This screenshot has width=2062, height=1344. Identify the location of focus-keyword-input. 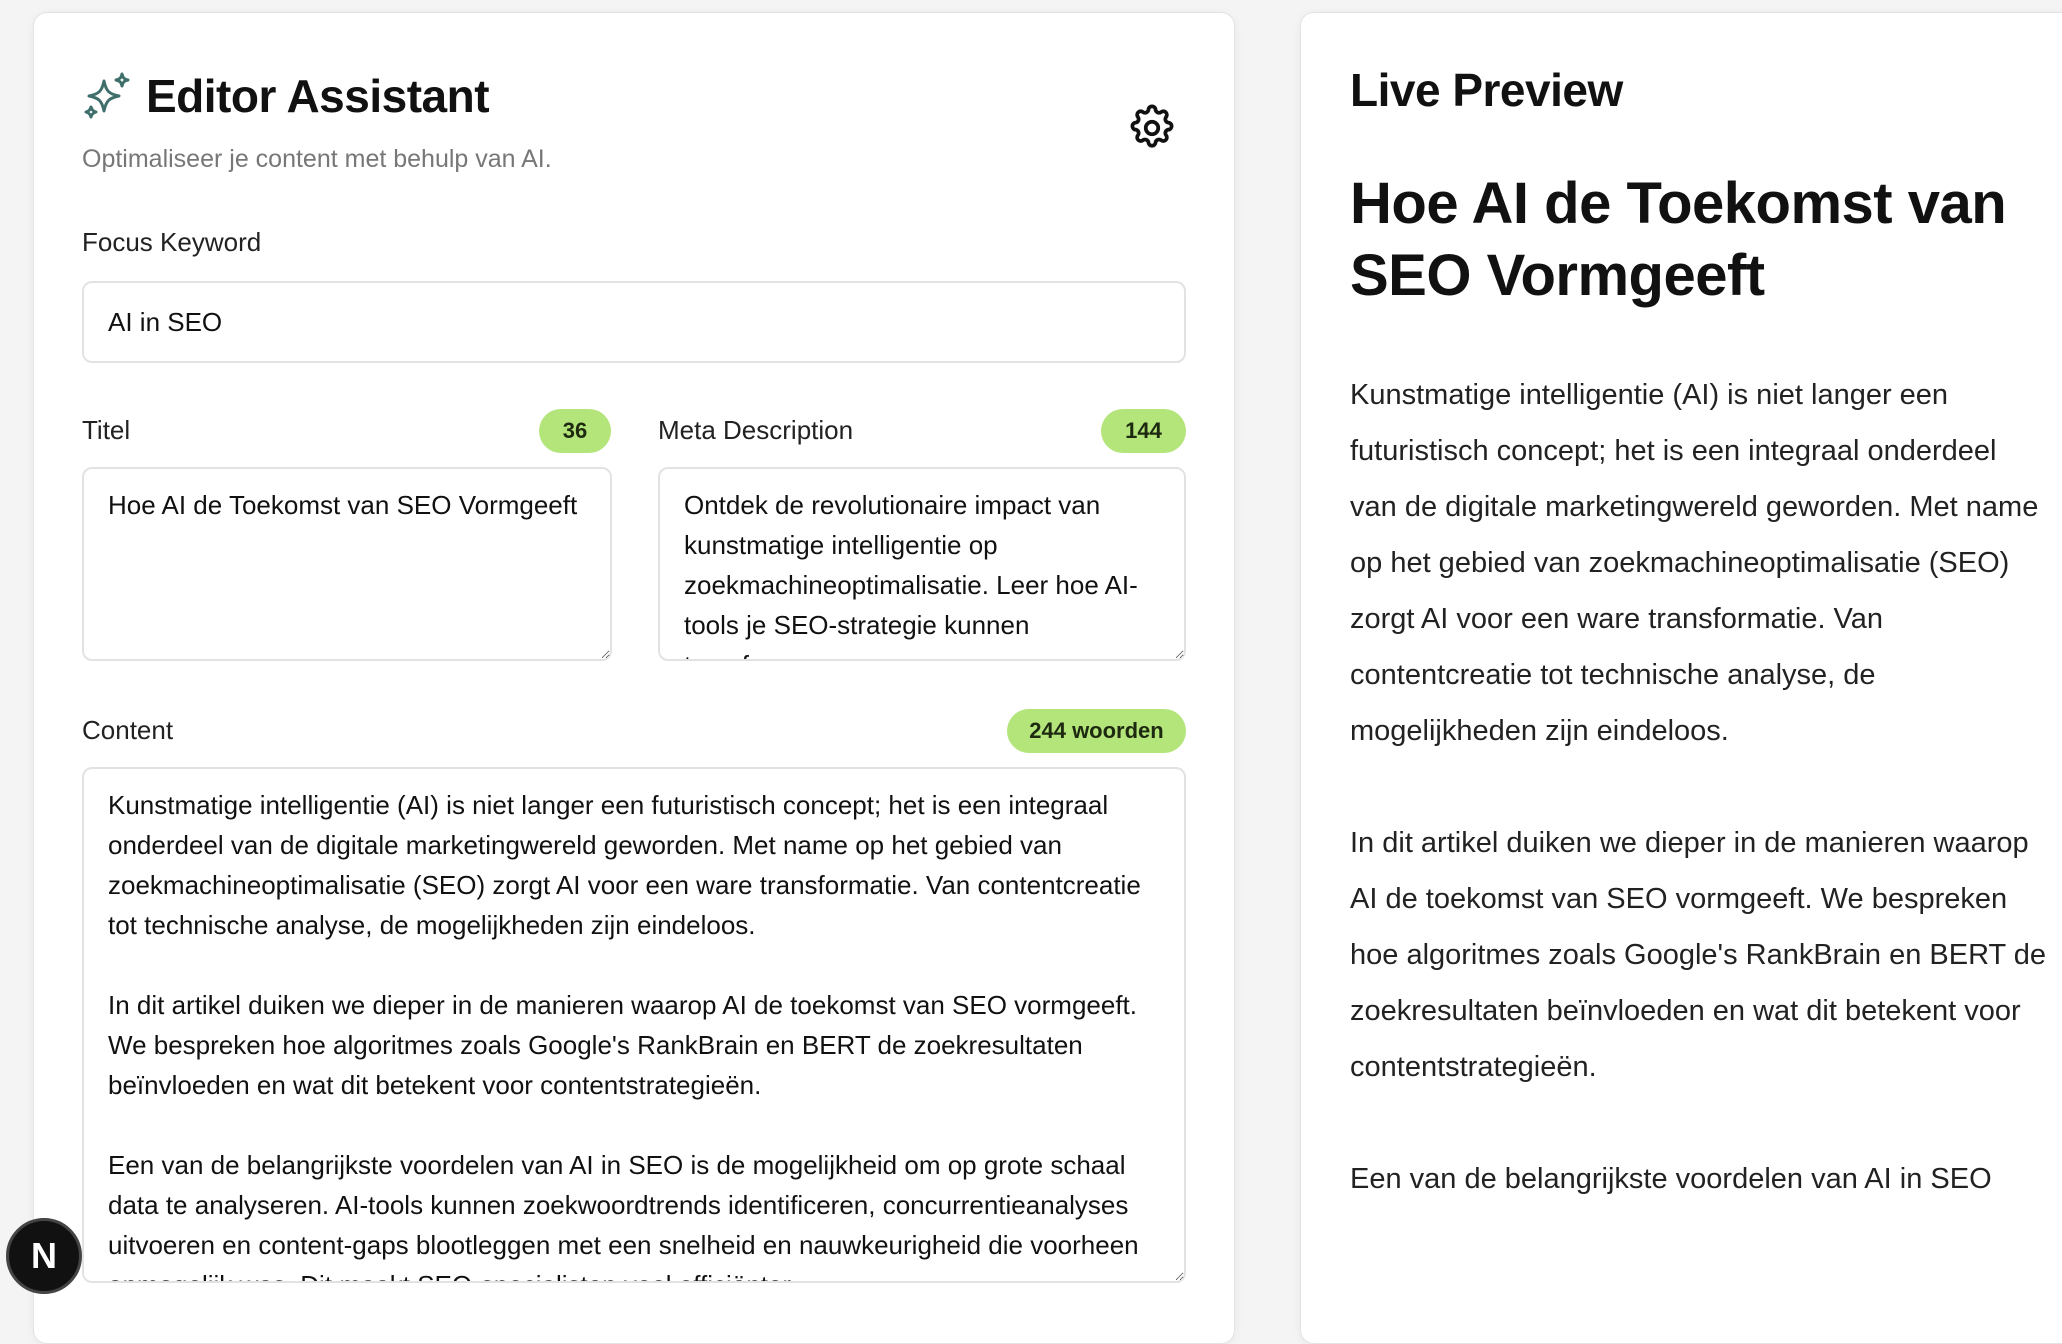
(634, 322).